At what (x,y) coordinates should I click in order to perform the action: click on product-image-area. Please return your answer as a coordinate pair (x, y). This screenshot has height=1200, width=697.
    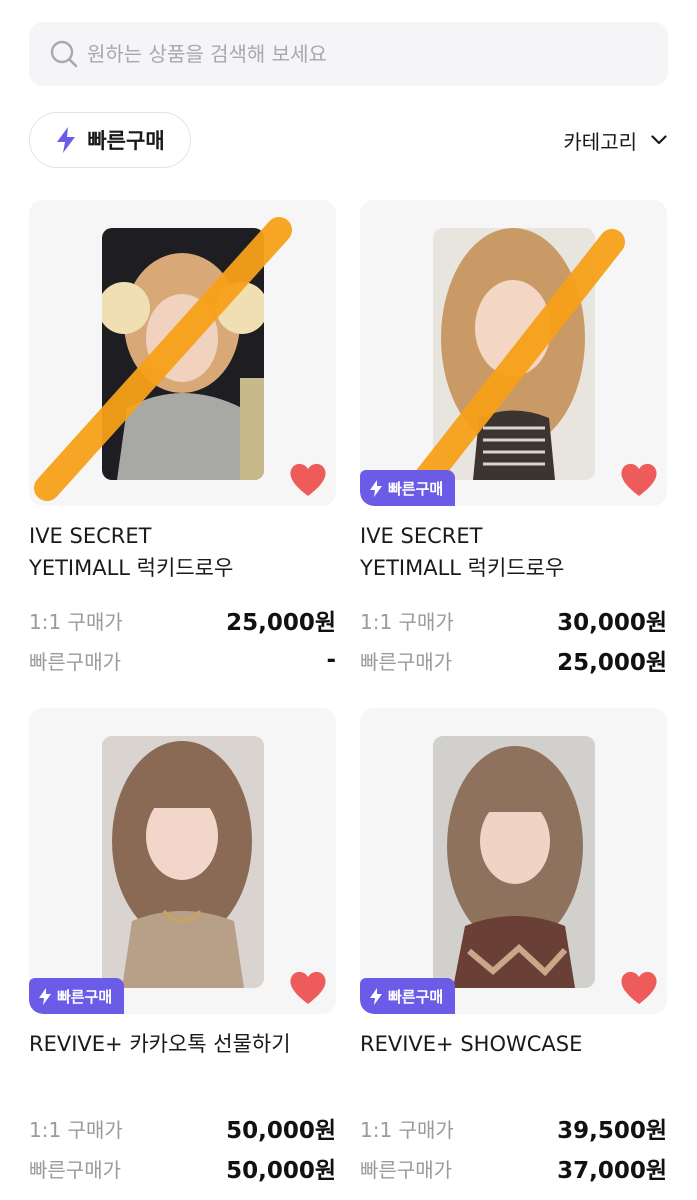
    Looking at the image, I should click on (182, 353).